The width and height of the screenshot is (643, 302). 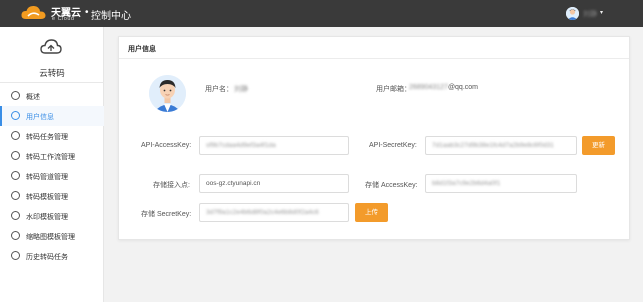 I want to click on storage-access-key-value: b8d1f3a7c9e2b6d4a0f1, so click(x=466, y=183).